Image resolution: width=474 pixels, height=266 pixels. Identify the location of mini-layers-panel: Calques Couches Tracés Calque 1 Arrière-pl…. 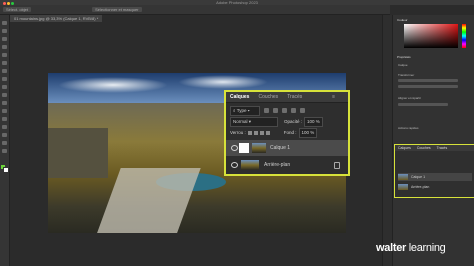
(434, 171).